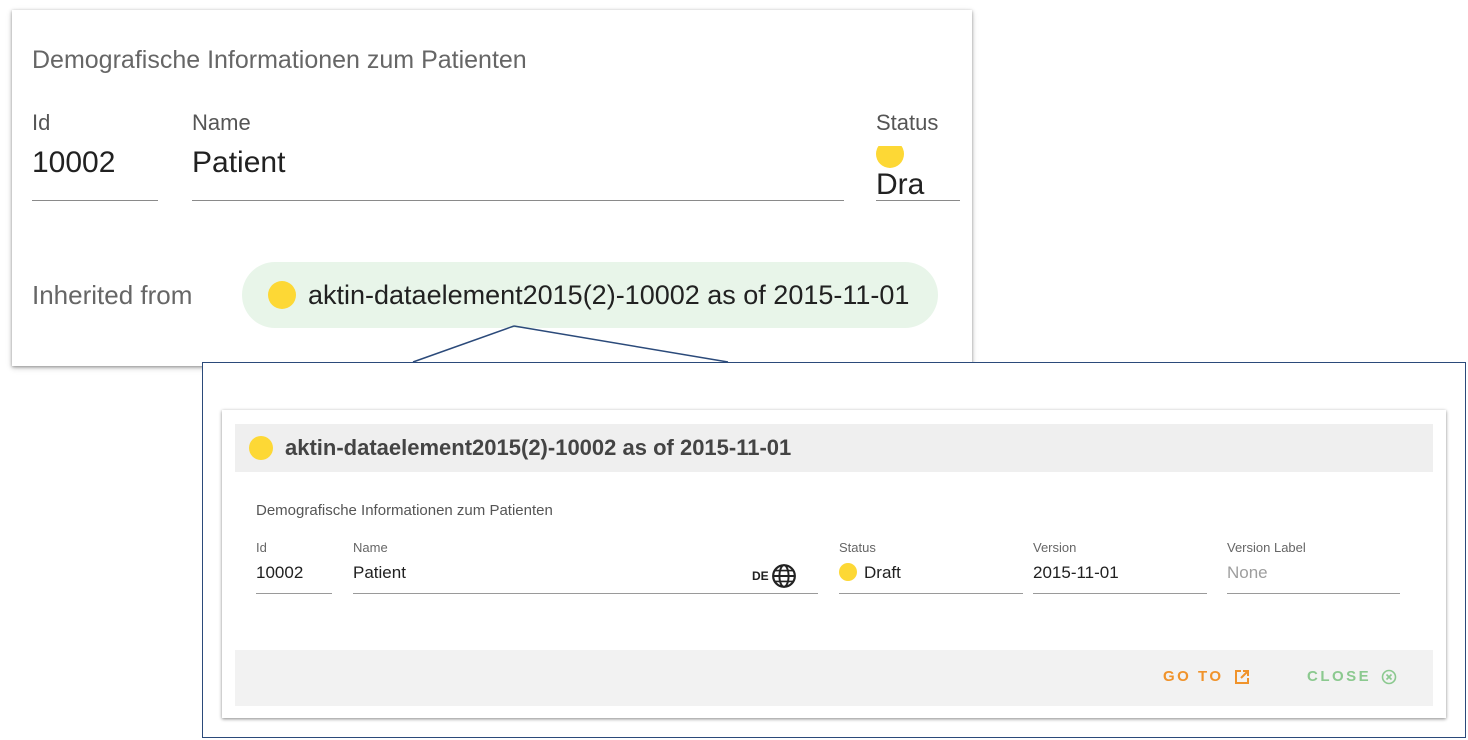  Describe the element at coordinates (1339, 676) in the screenshot. I see `close-button-label: CLOSE` at that location.